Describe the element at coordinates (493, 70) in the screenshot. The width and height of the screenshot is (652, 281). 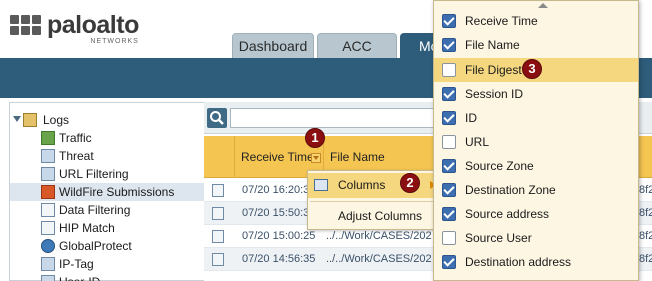
I see `column-option-label: File Digest` at that location.